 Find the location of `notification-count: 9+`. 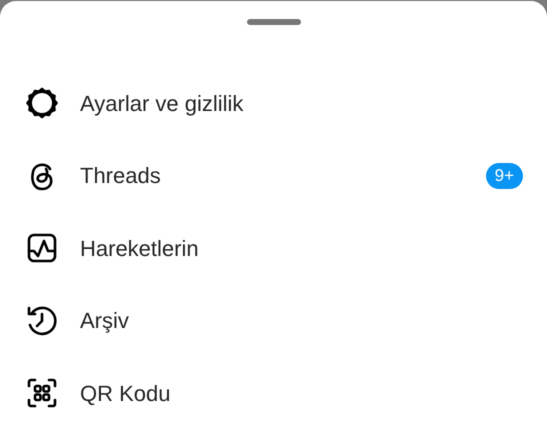

notification-count: 9+ is located at coordinates (504, 175).